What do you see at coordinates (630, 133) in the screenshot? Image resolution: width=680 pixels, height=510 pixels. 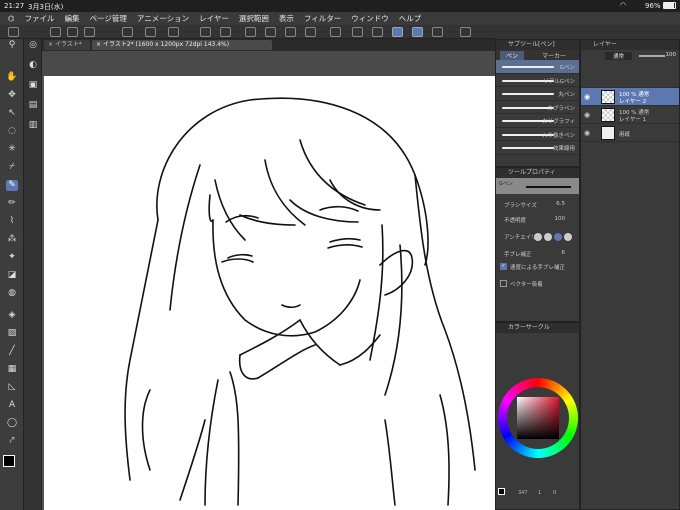 I see `layer-row: ◉ 用紙` at bounding box center [630, 133].